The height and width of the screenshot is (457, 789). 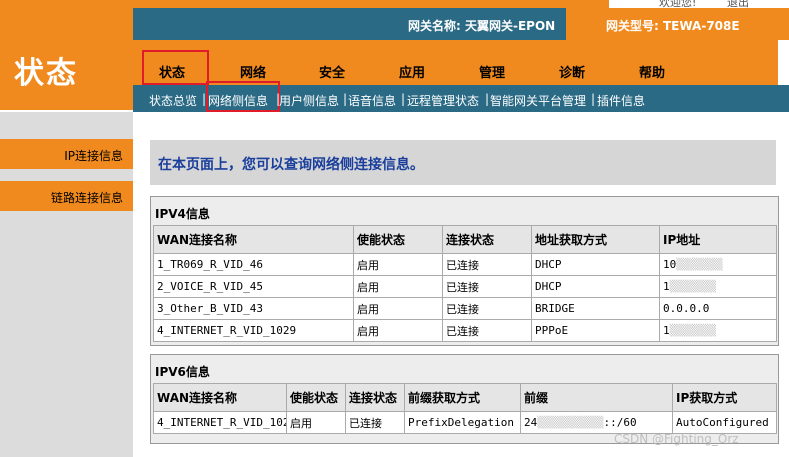 What do you see at coordinates (724, 397) in the screenshot?
I see `column-header: IP获取方式` at bounding box center [724, 397].